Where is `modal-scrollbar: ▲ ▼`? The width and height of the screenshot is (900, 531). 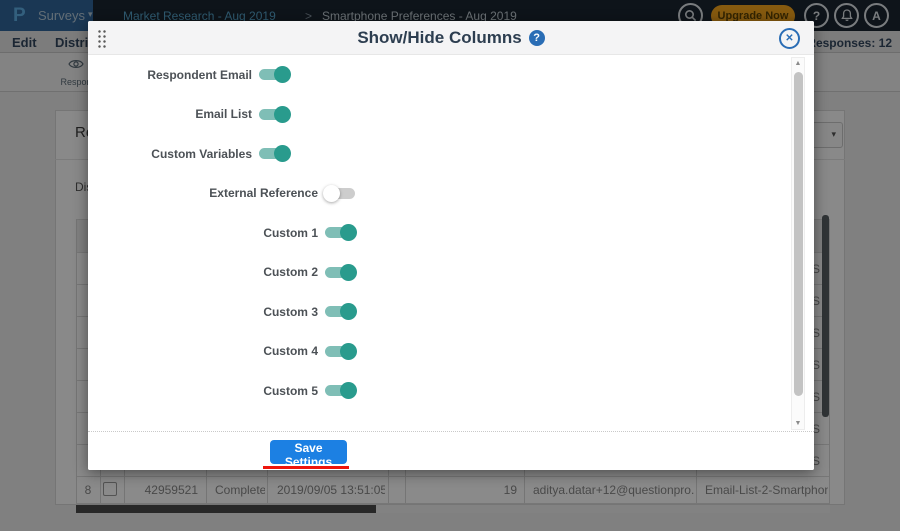
modal-scrollbar: ▲ ▼ is located at coordinates (798, 243).